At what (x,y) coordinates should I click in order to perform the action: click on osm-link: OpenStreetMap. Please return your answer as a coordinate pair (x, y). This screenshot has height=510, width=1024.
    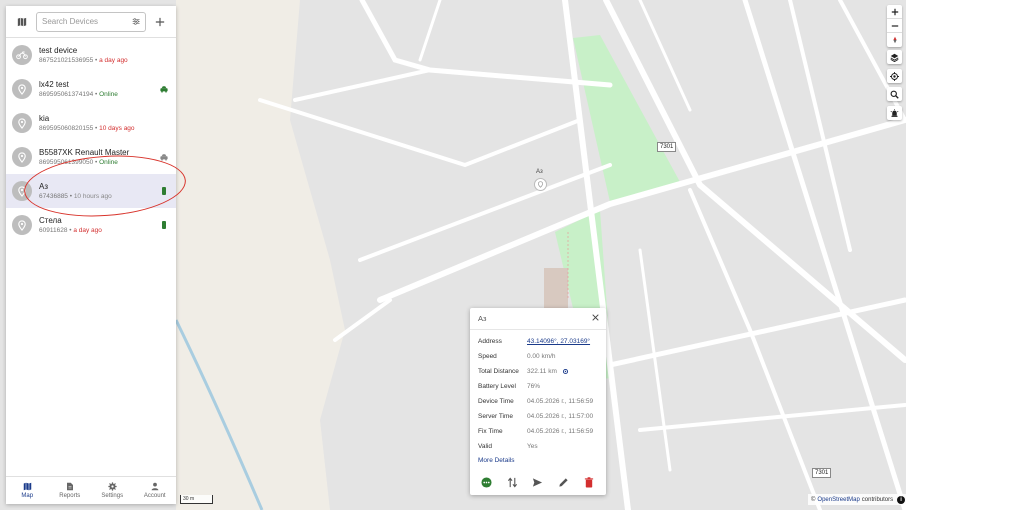
    Looking at the image, I should click on (838, 500).